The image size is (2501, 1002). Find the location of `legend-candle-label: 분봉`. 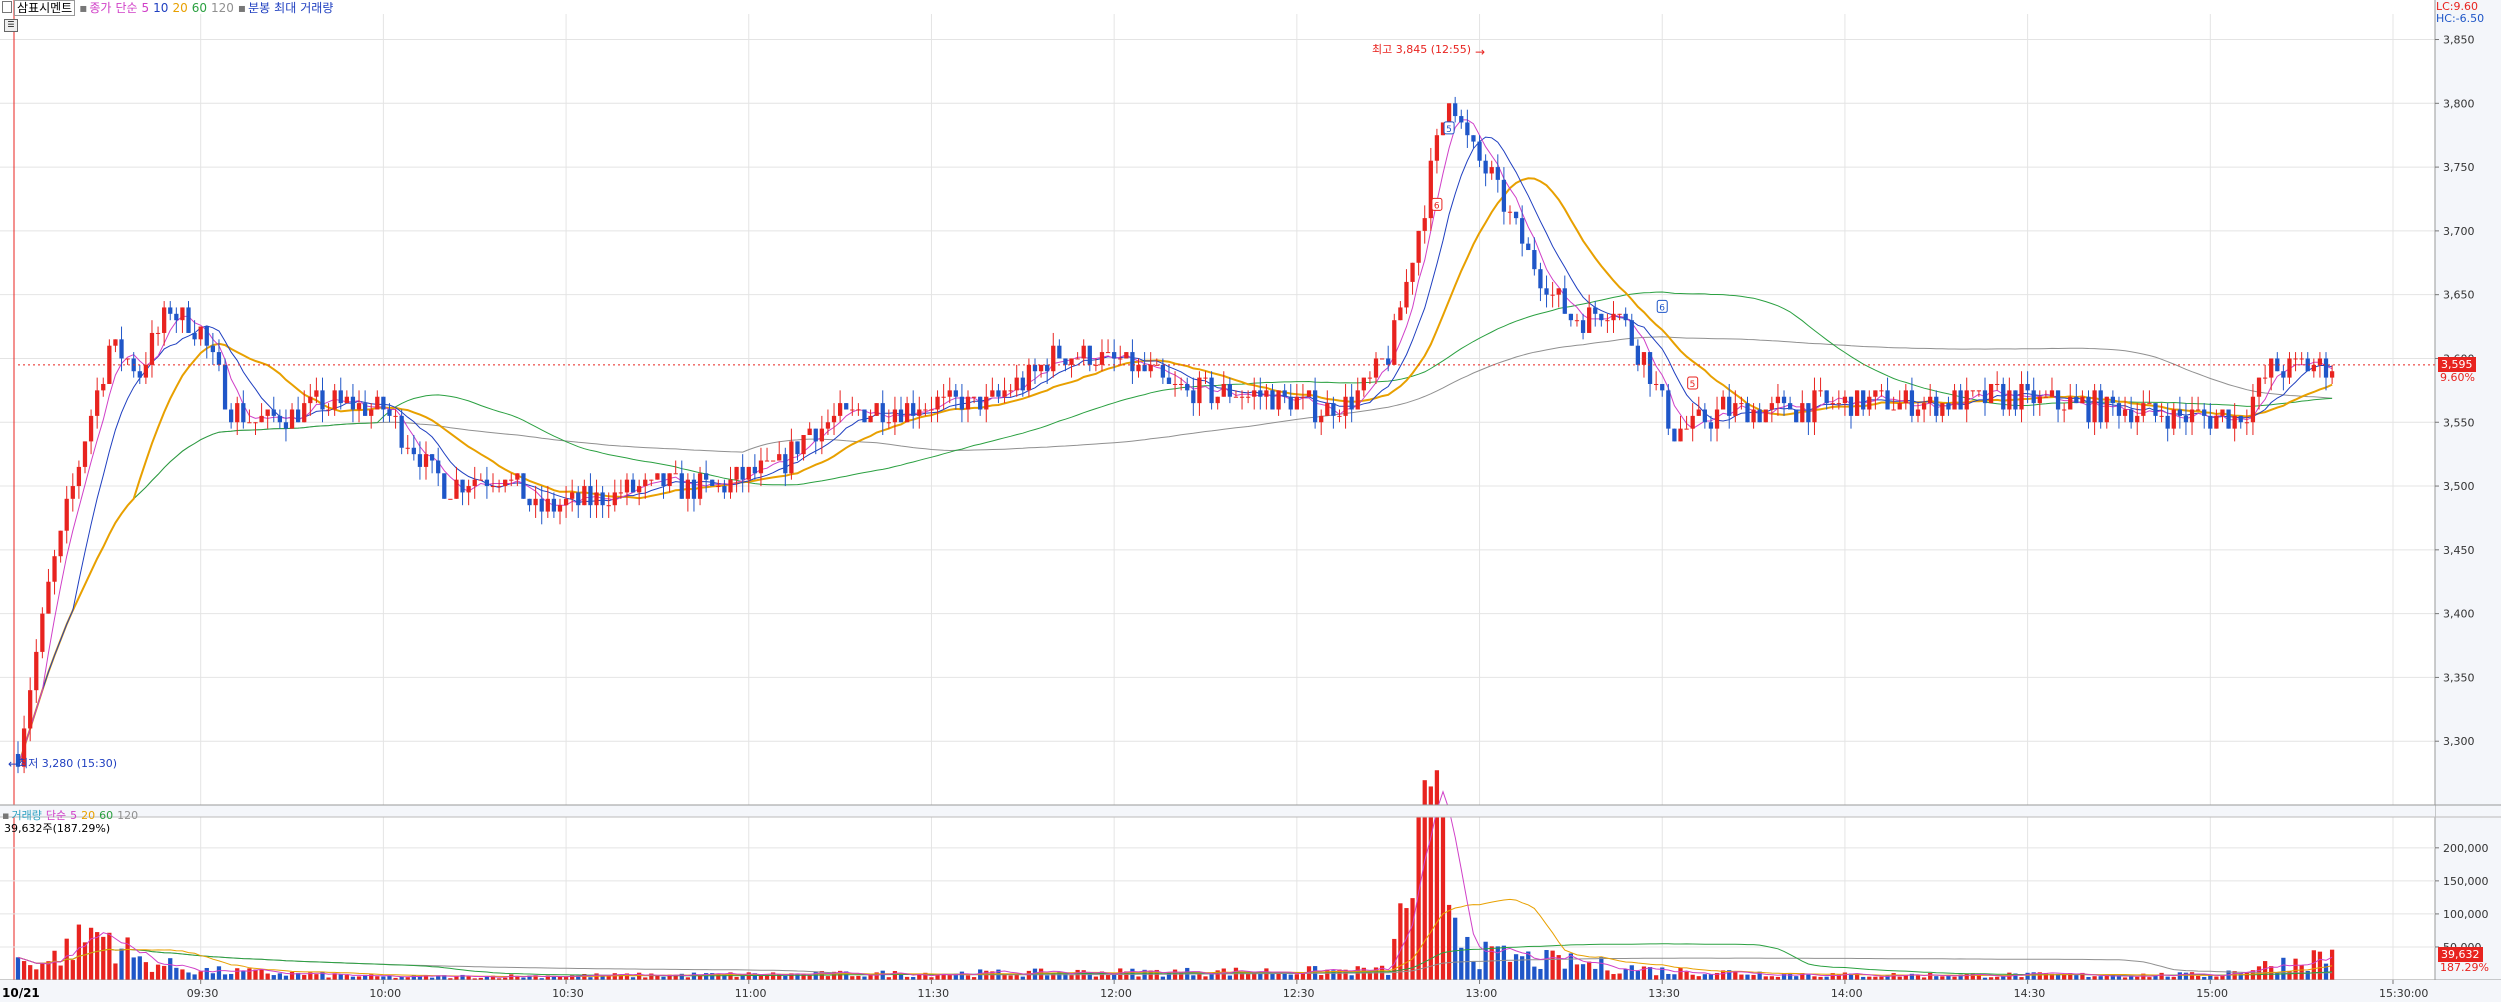

legend-candle-label: 분봉 is located at coordinates (259, 8).